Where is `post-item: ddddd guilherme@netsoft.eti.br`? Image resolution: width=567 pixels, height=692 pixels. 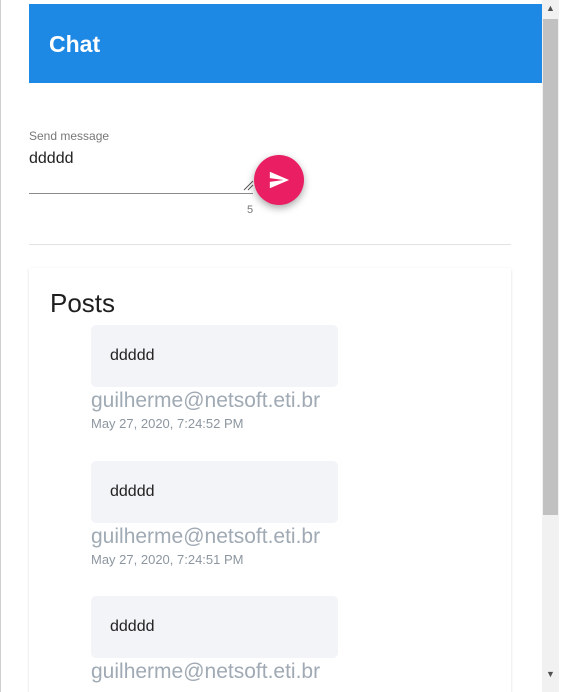 post-item: ddddd guilherme@netsoft.eti.br is located at coordinates (216, 641).